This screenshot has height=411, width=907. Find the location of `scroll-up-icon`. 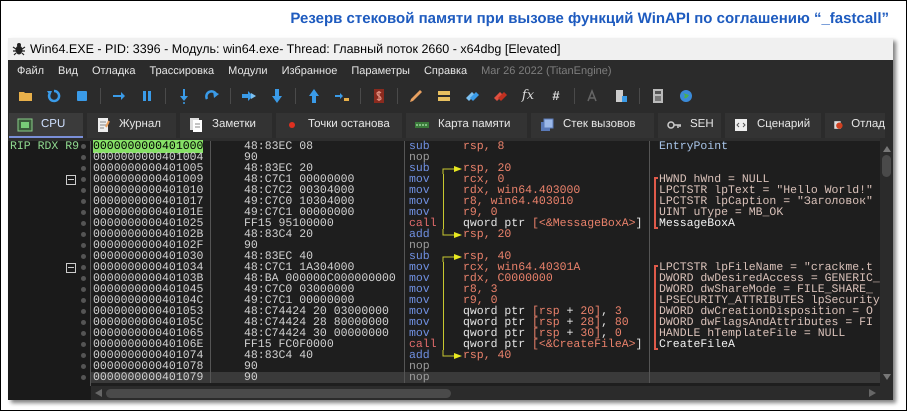

scroll-up-icon is located at coordinates (886, 149).